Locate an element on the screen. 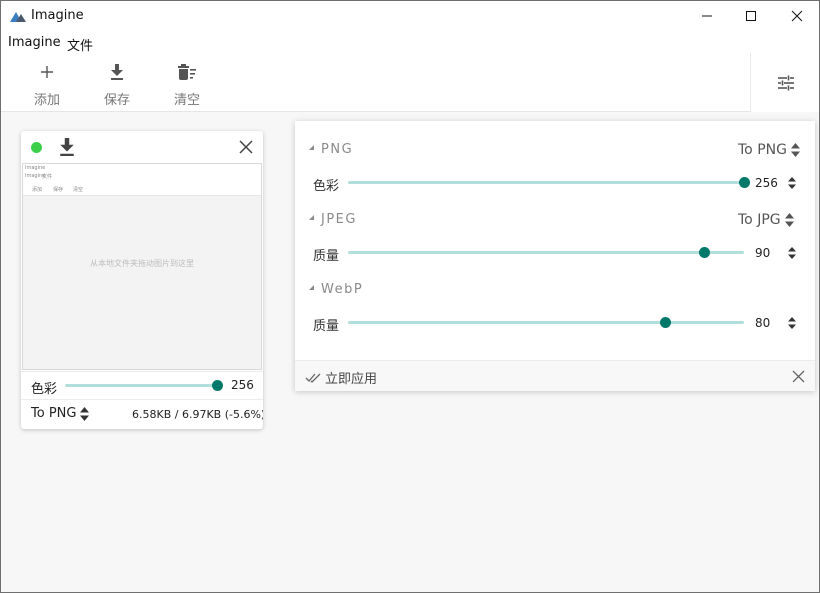  minimize-icon is located at coordinates (707, 16).